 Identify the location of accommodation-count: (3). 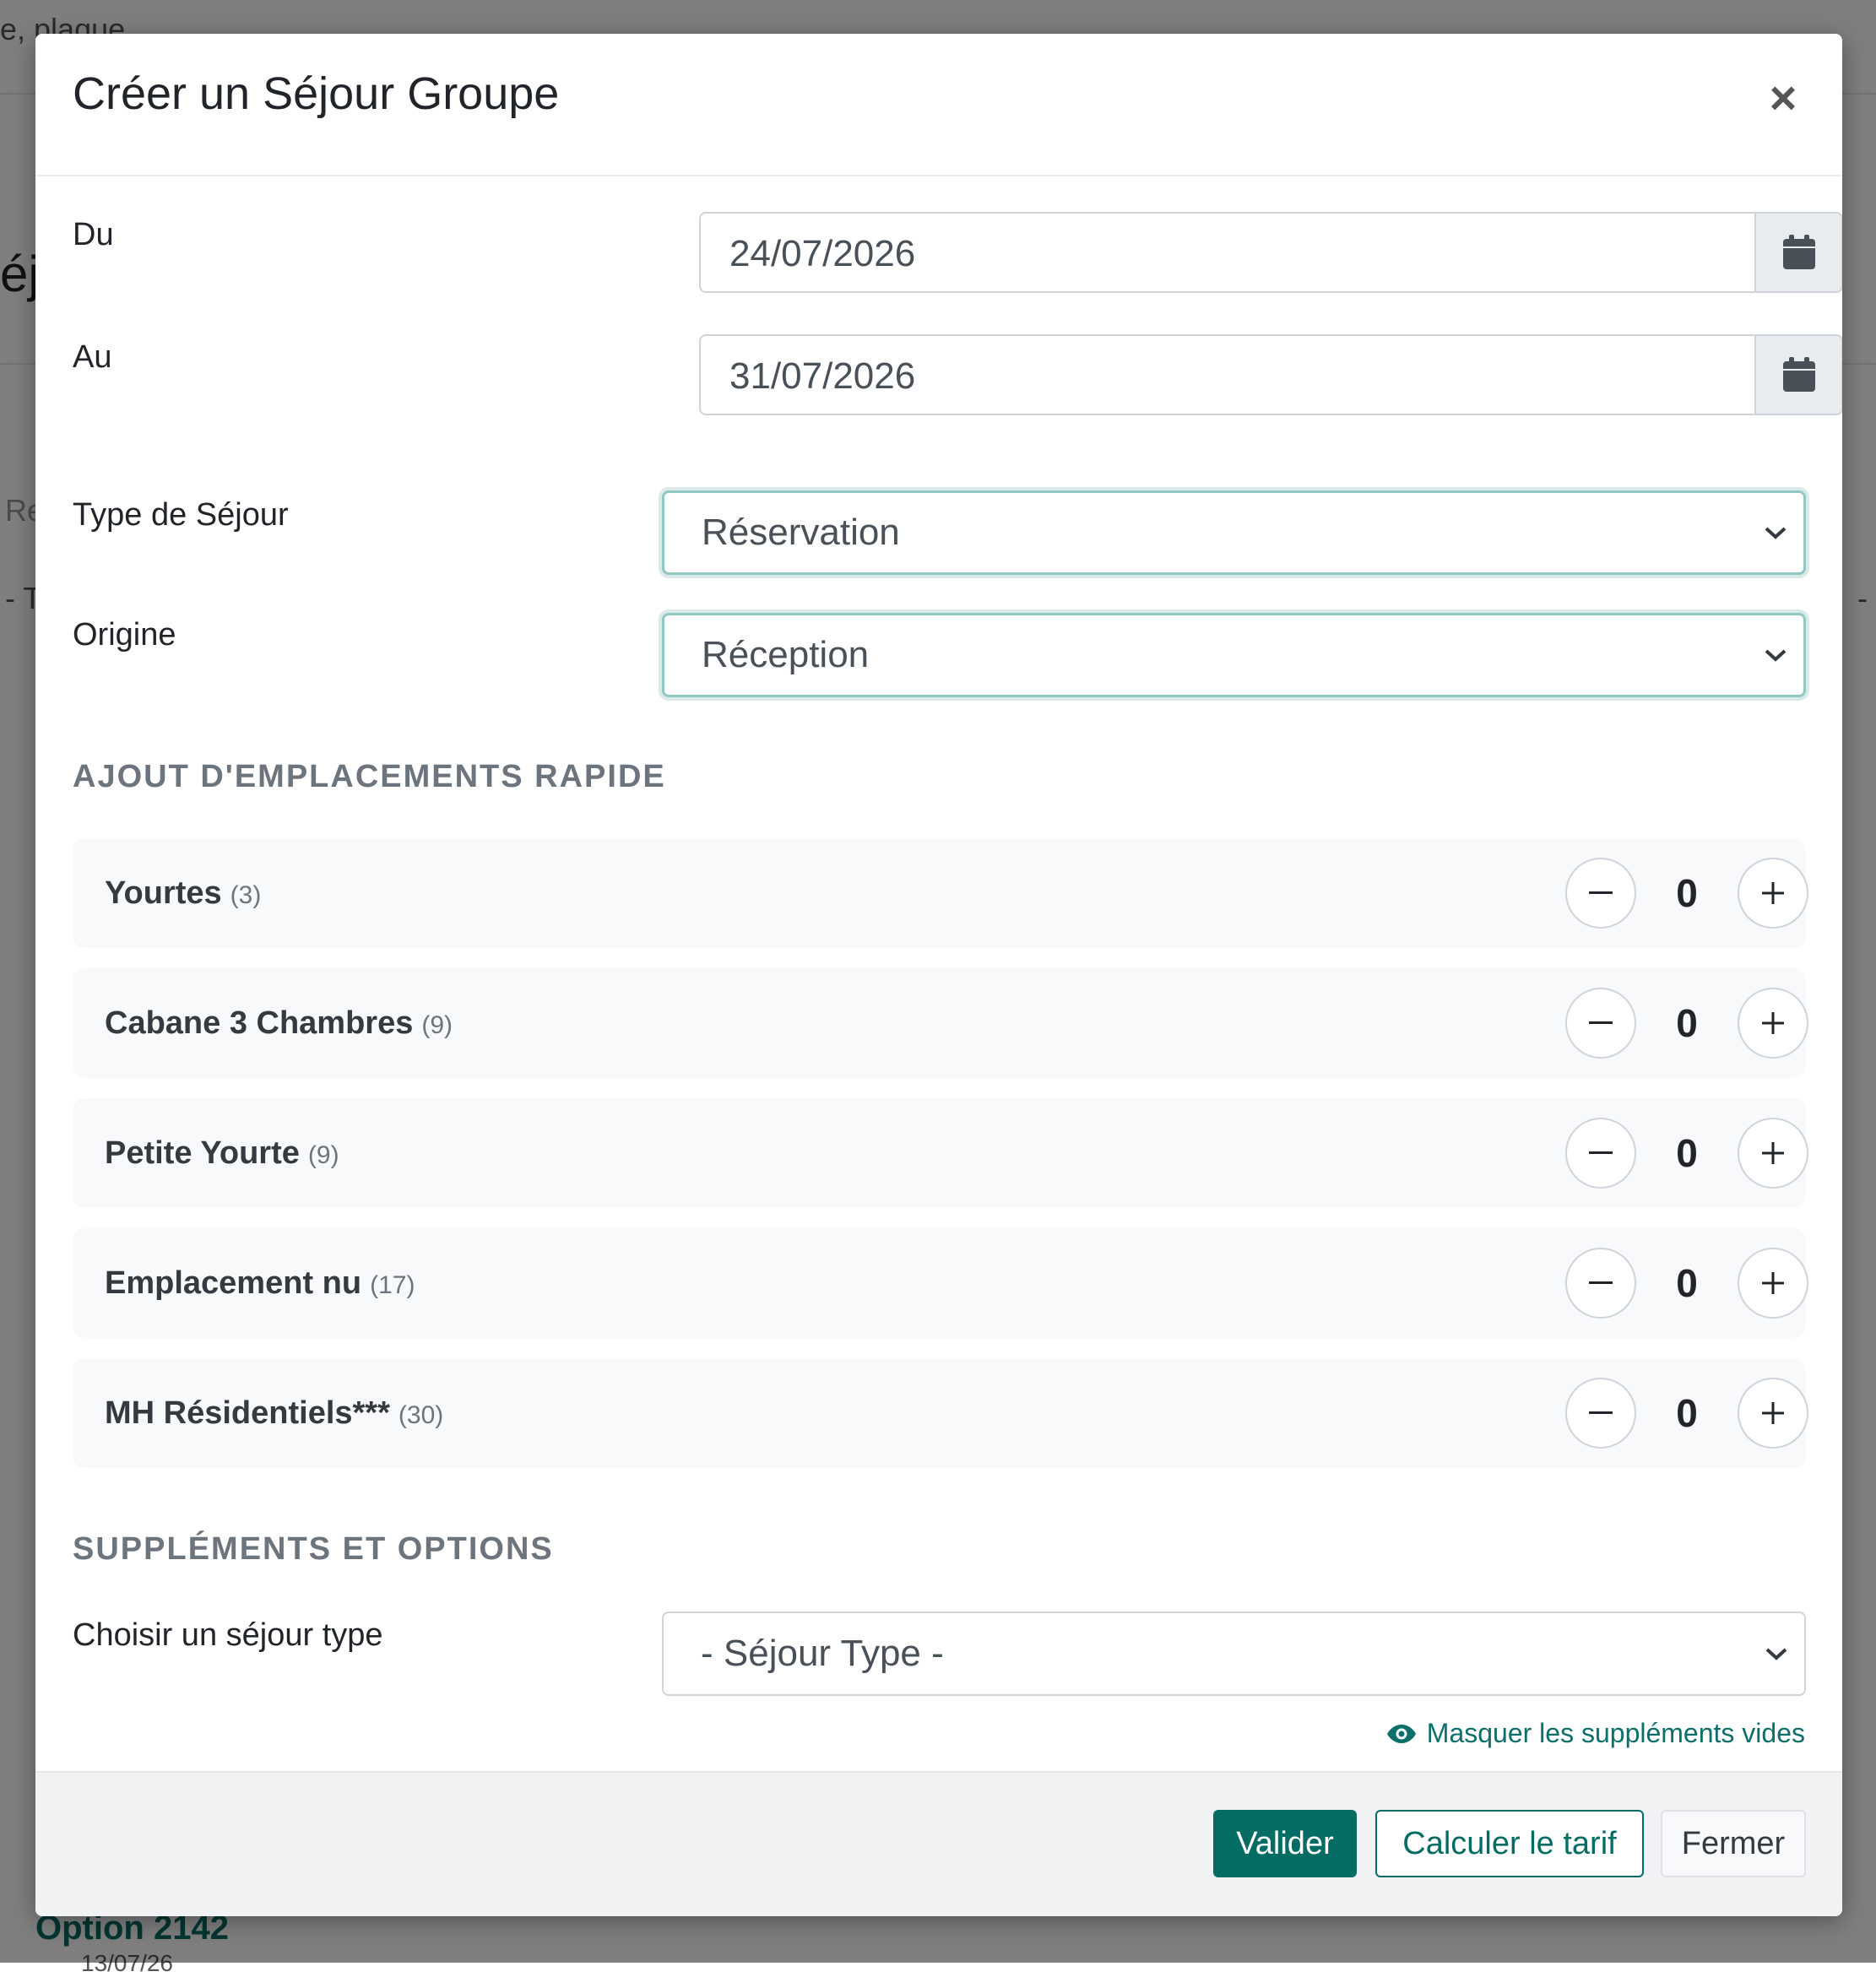
(246, 895).